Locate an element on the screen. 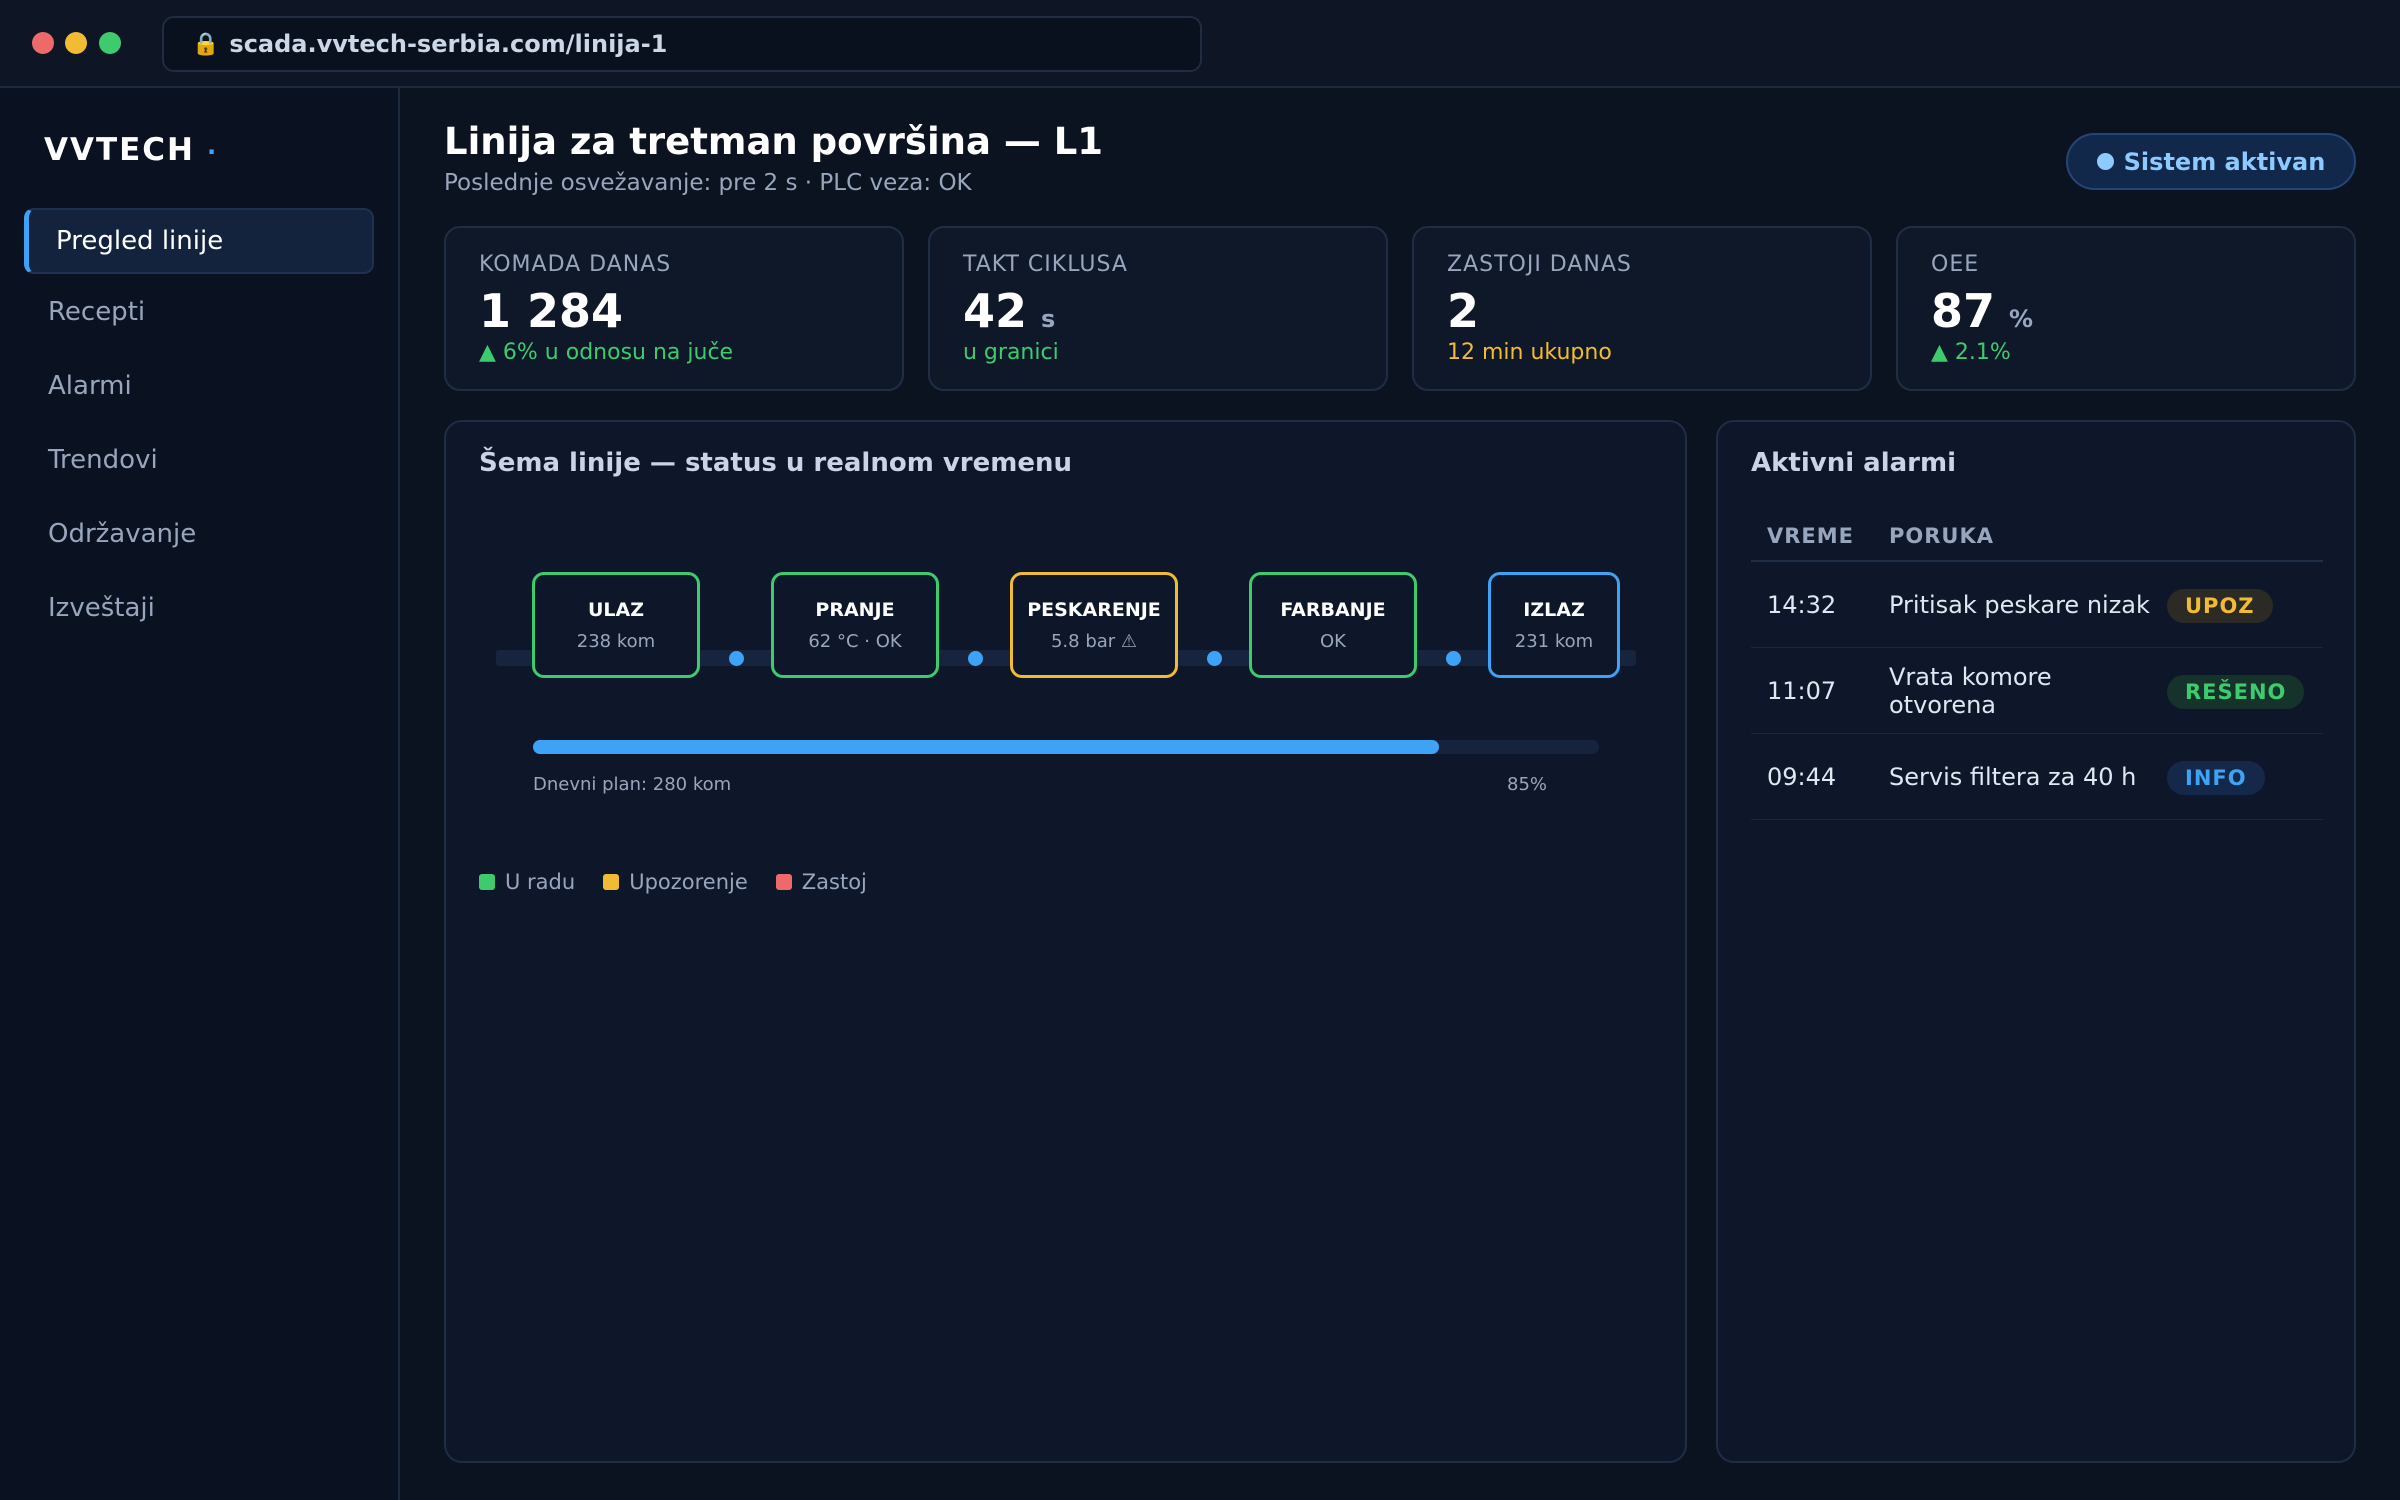  sidebar-item-alarmi: Alarmi is located at coordinates (199, 386).